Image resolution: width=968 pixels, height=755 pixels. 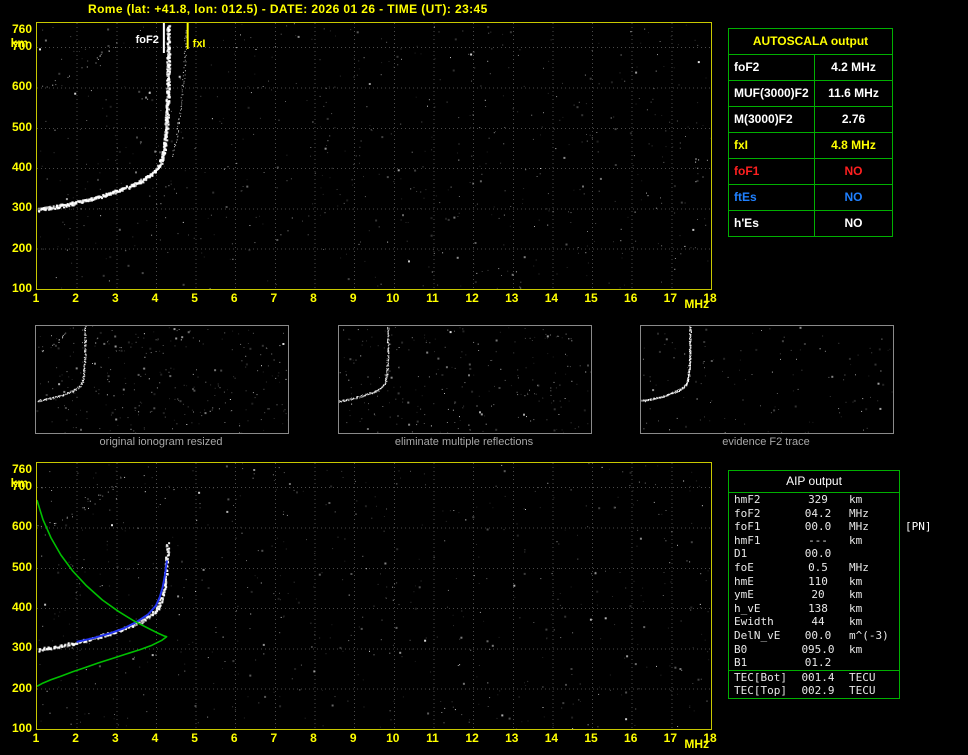 I want to click on thumbnail-caption-original: original ionogram resized, so click(x=161, y=442).